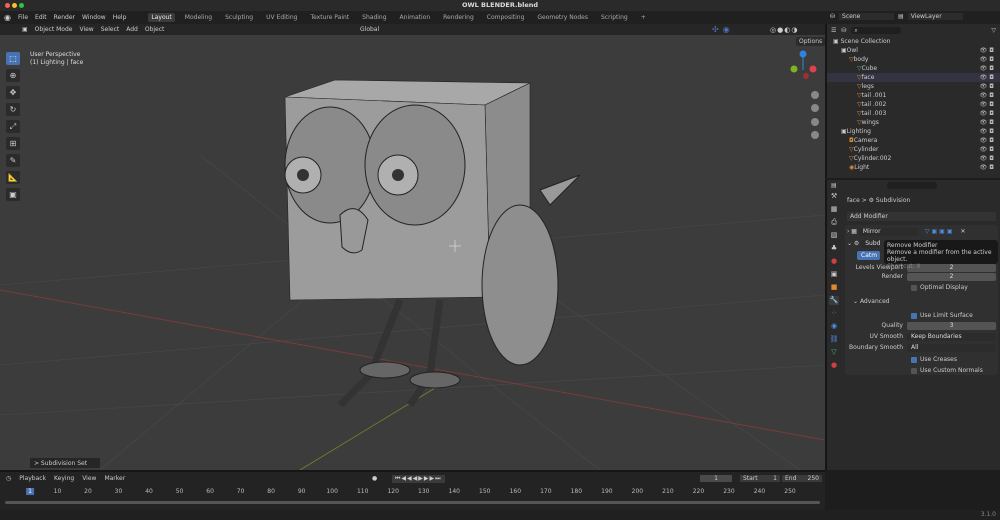 The image size is (1000, 520). What do you see at coordinates (867, 16) in the screenshot?
I see `scene-selector: Scene` at bounding box center [867, 16].